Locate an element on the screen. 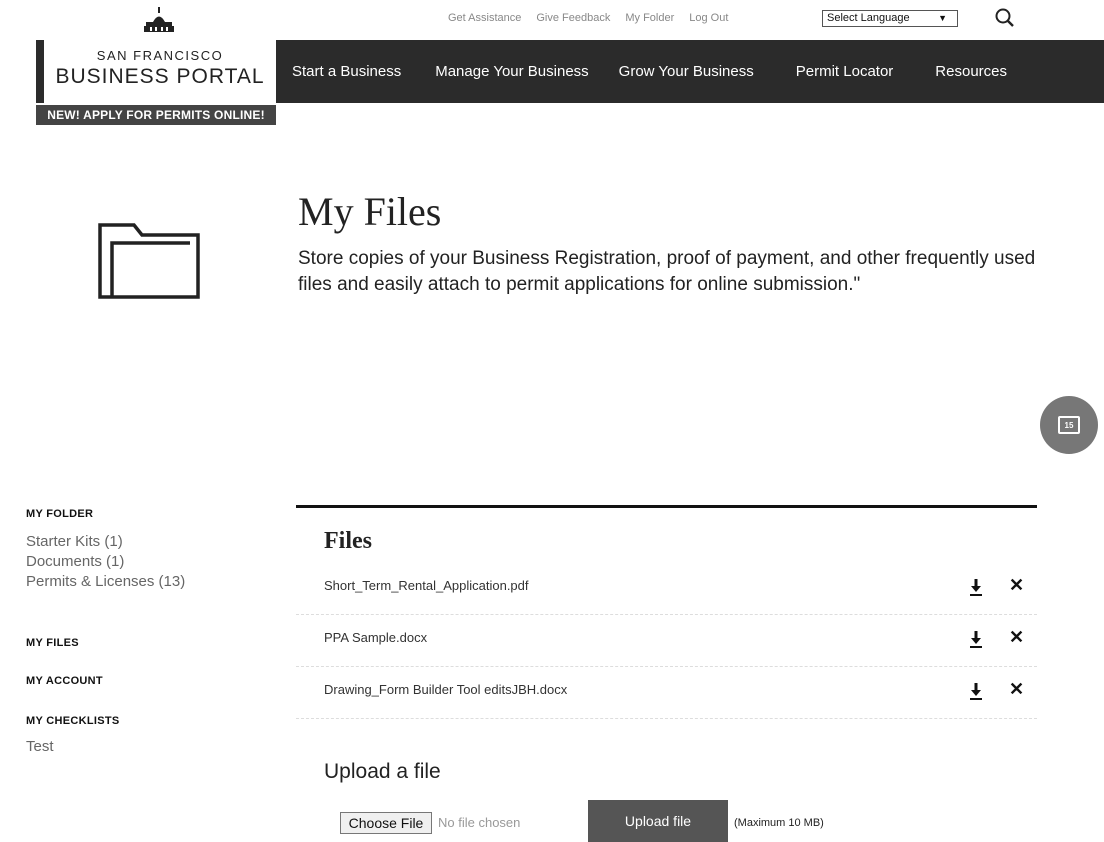 This screenshot has width=1104, height=842. folder-icon is located at coordinates (149, 261).